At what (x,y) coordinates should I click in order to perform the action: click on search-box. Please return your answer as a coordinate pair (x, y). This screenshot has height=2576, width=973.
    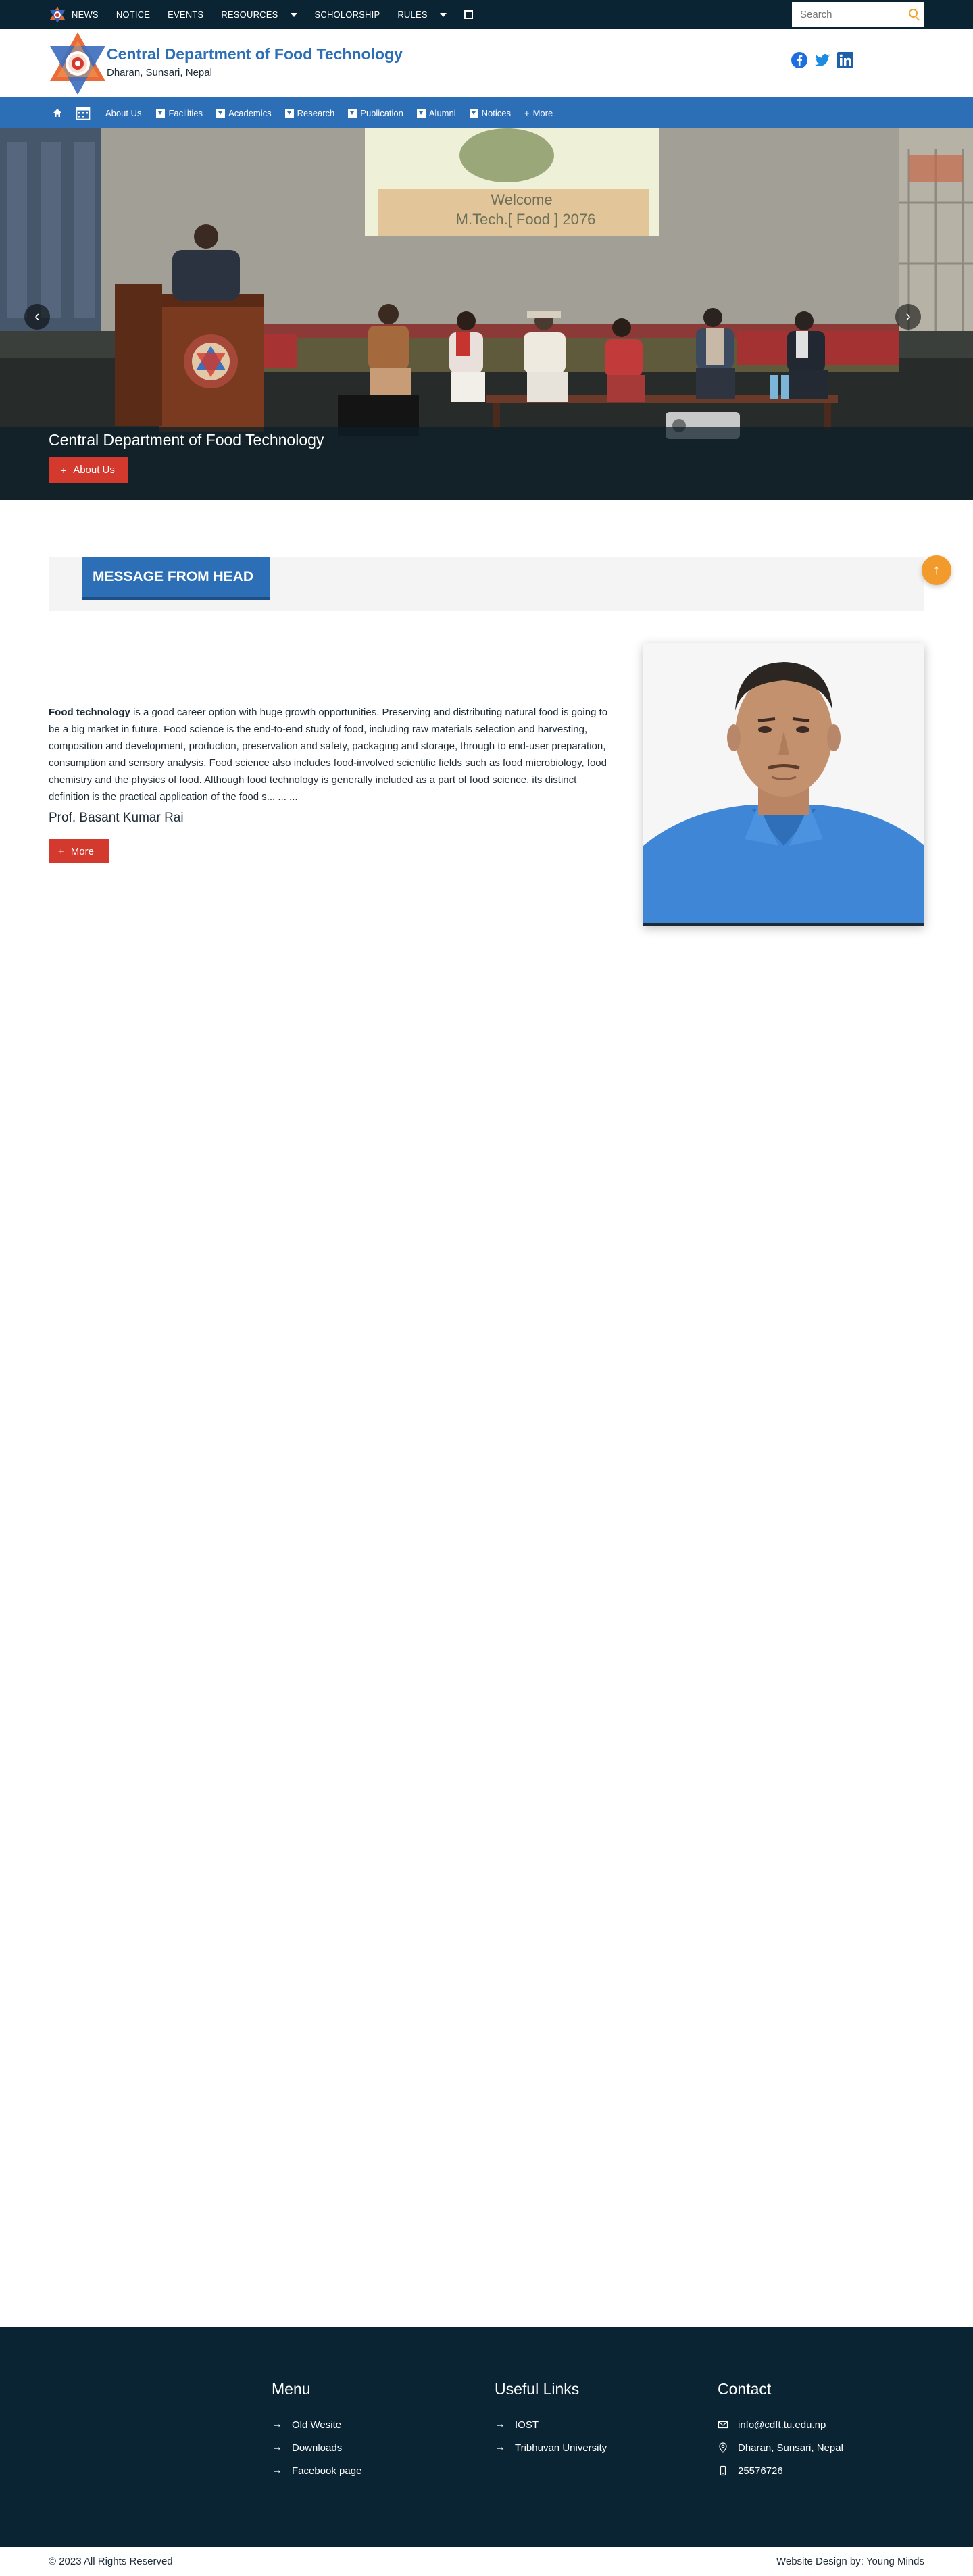
    Looking at the image, I should click on (858, 14).